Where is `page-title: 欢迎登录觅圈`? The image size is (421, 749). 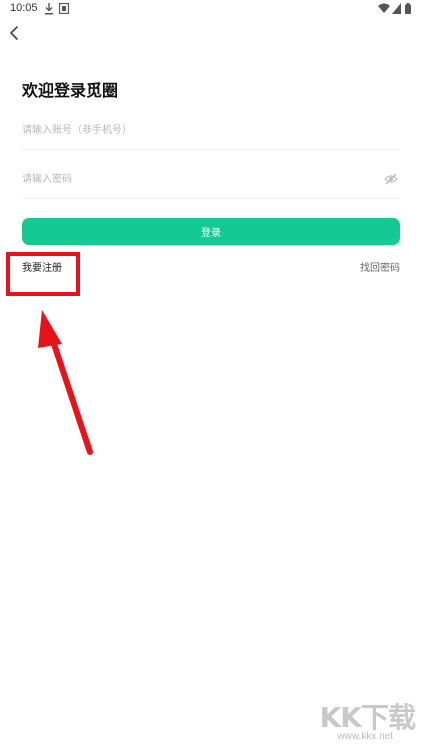 page-title: 欢迎登录觅圈 is located at coordinates (70, 90).